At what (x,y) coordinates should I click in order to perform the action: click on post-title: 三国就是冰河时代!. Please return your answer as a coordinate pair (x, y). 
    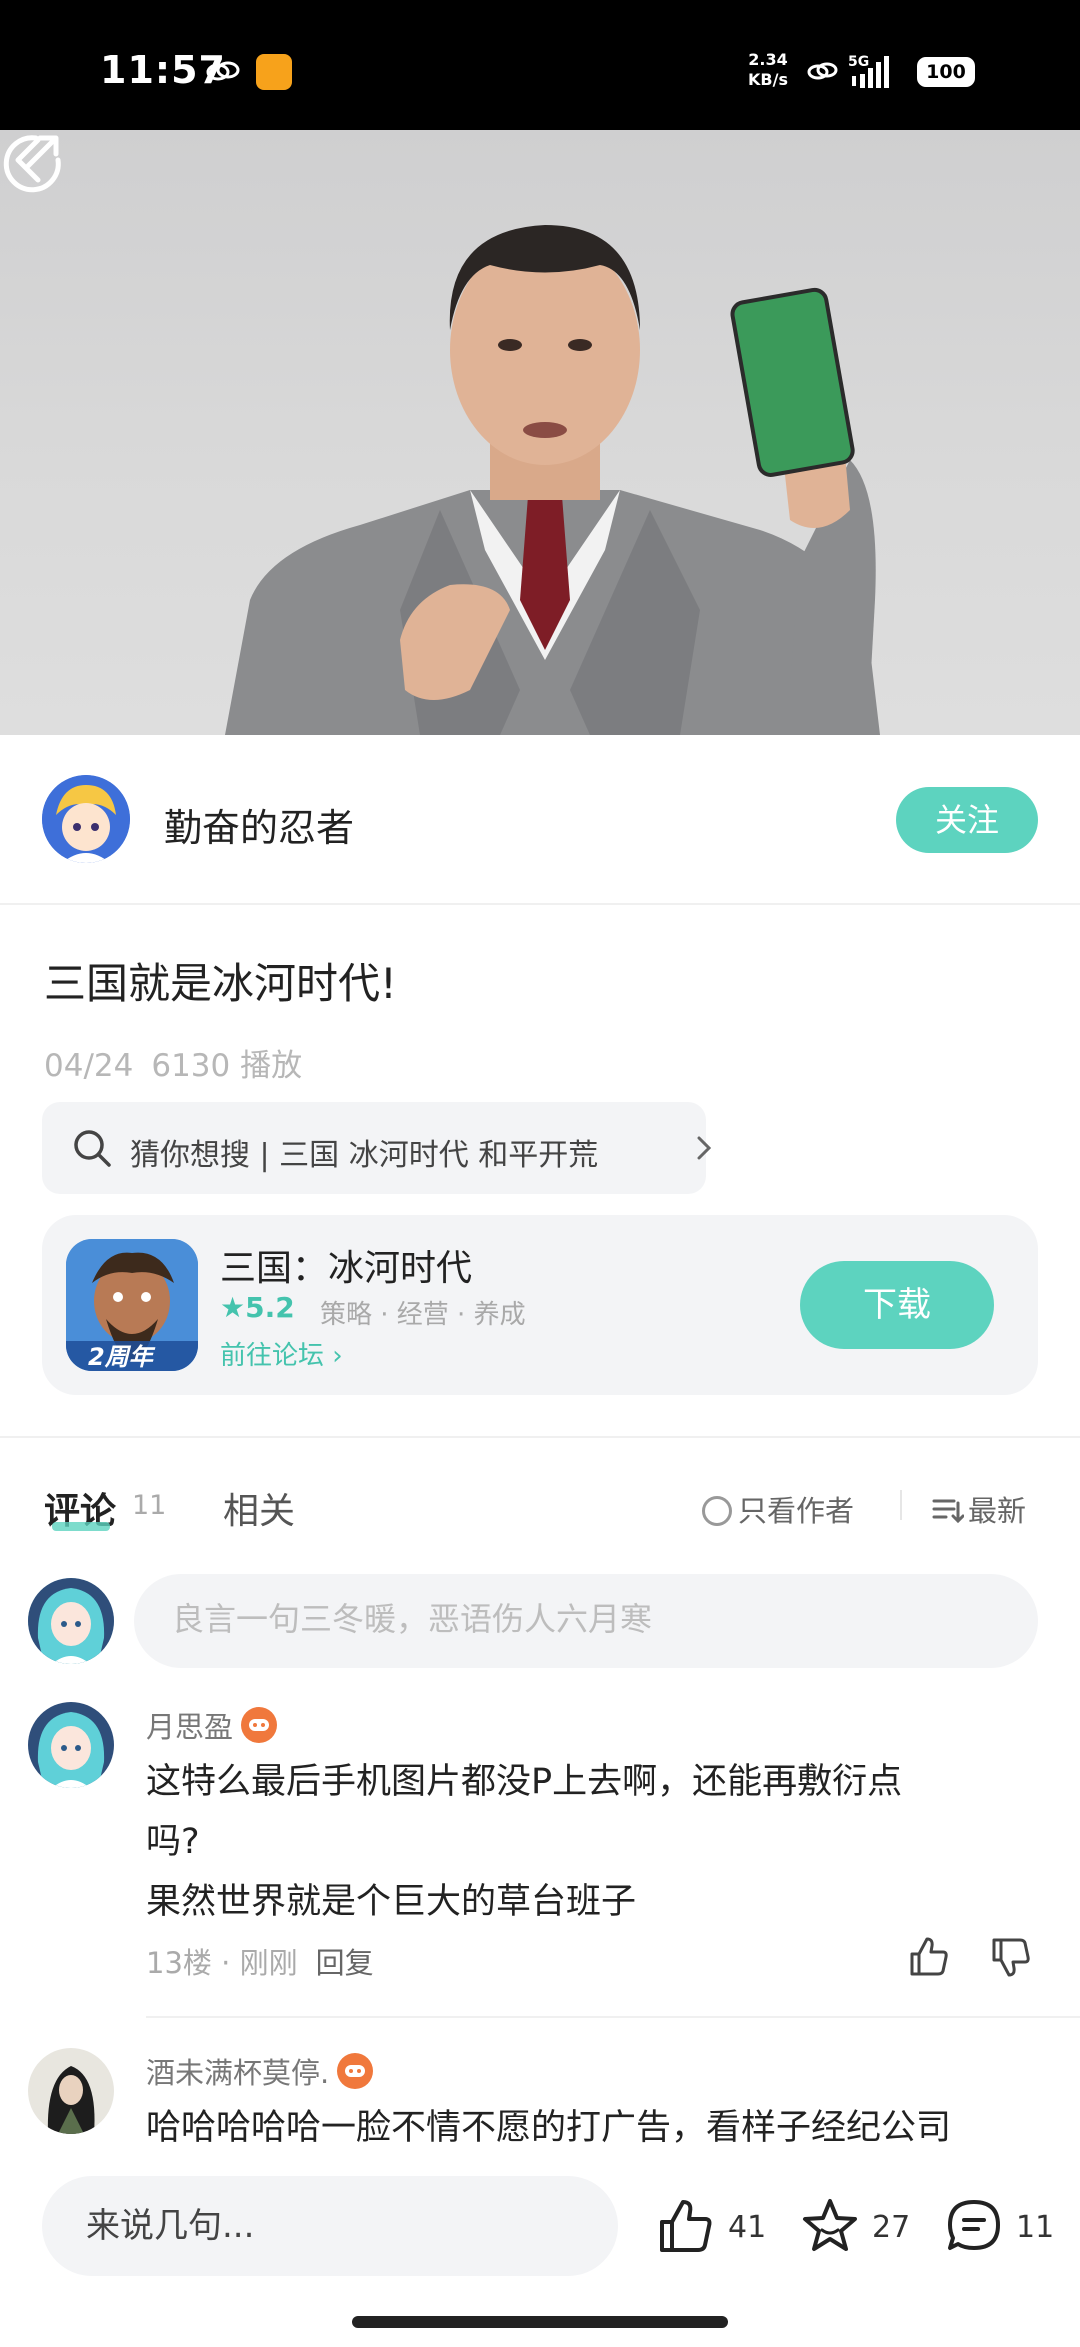
    Looking at the image, I should click on (220, 983).